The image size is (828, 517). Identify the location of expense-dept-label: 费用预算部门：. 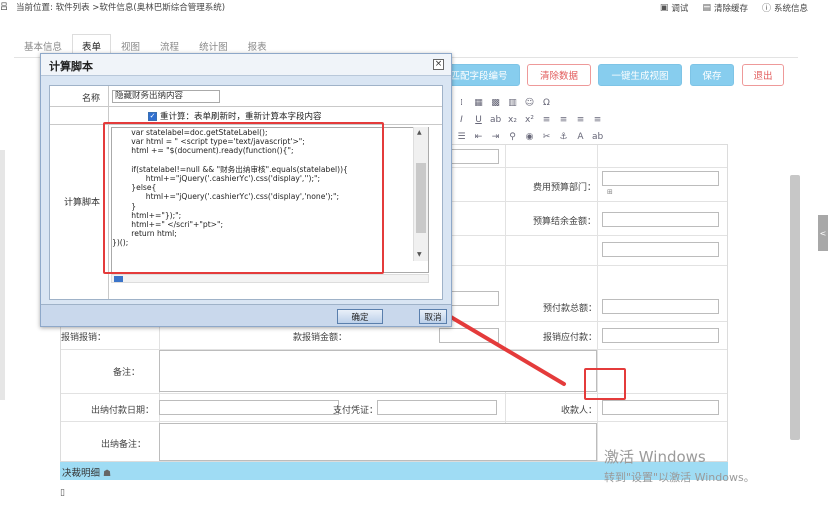
(565, 188).